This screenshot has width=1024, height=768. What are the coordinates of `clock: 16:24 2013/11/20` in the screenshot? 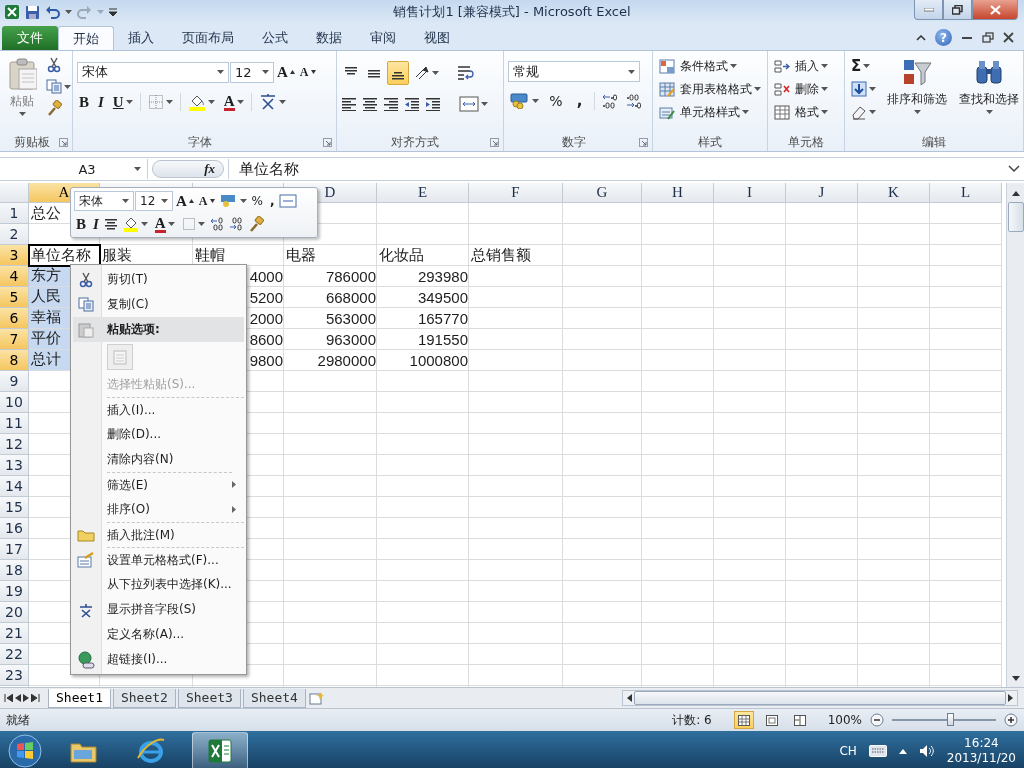 It's located at (981, 751).